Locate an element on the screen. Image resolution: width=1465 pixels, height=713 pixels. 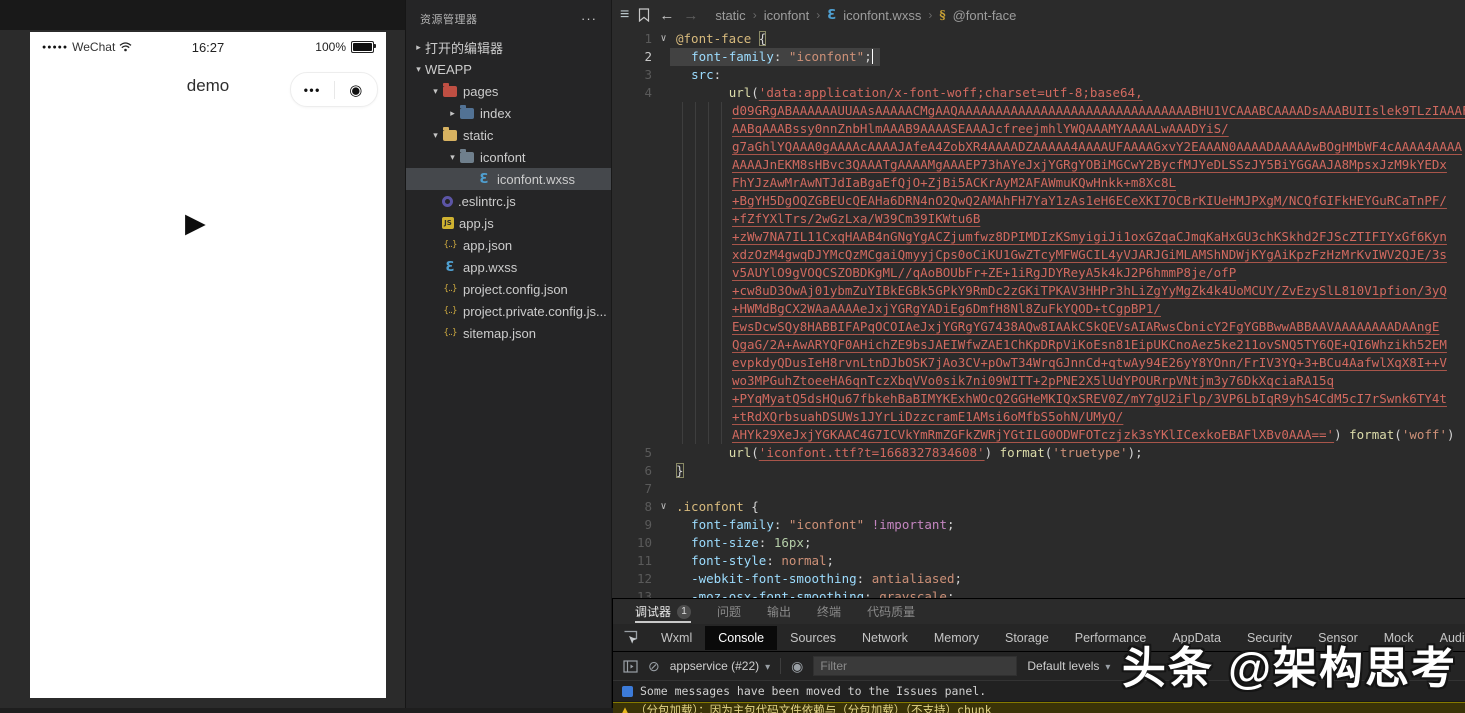
code-line: 8 ∨ .iconfont { is located at coordinates (1038, 507).